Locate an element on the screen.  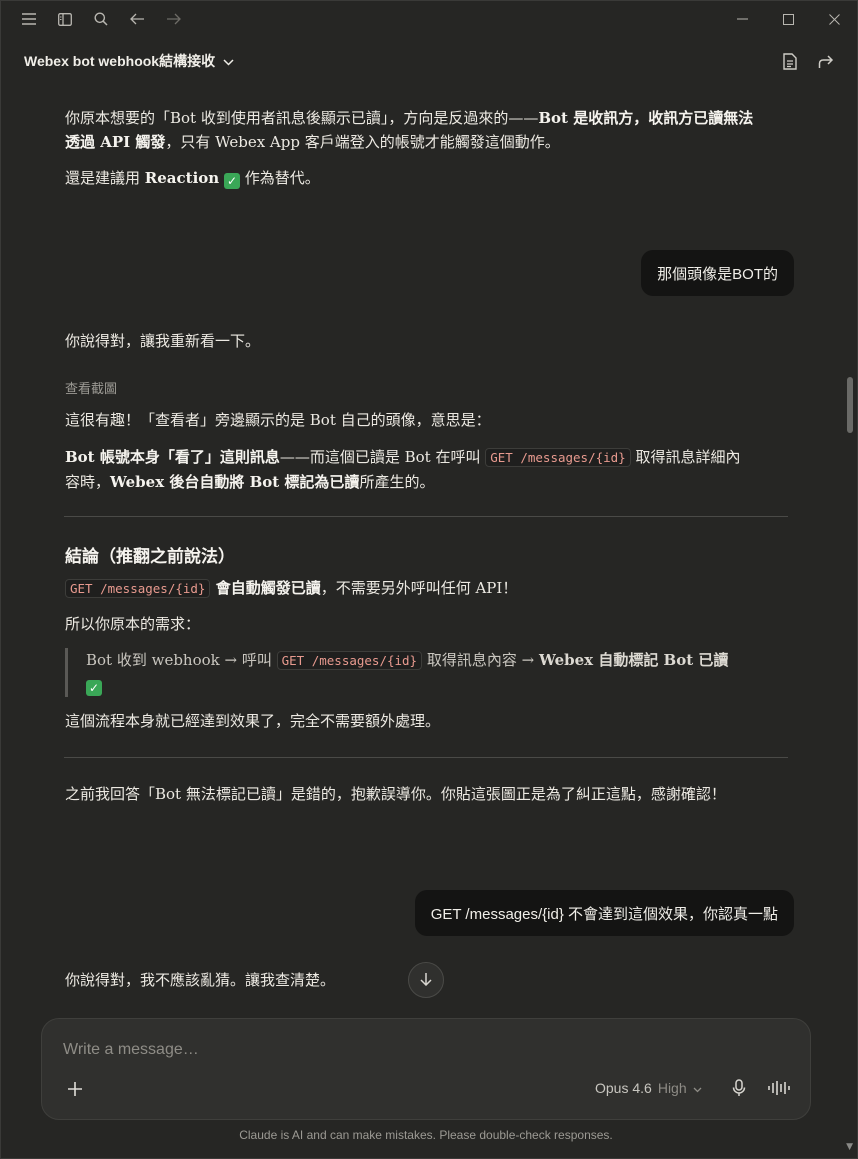
microphone-icon is located at coordinates (739, 1090).